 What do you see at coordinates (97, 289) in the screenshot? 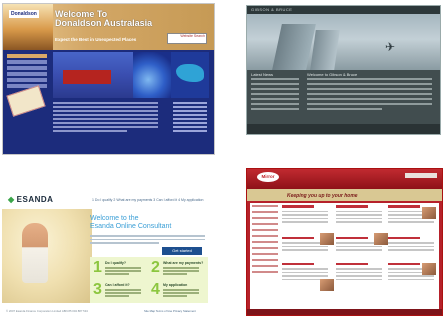
I see `step-number: 3` at bounding box center [97, 289].